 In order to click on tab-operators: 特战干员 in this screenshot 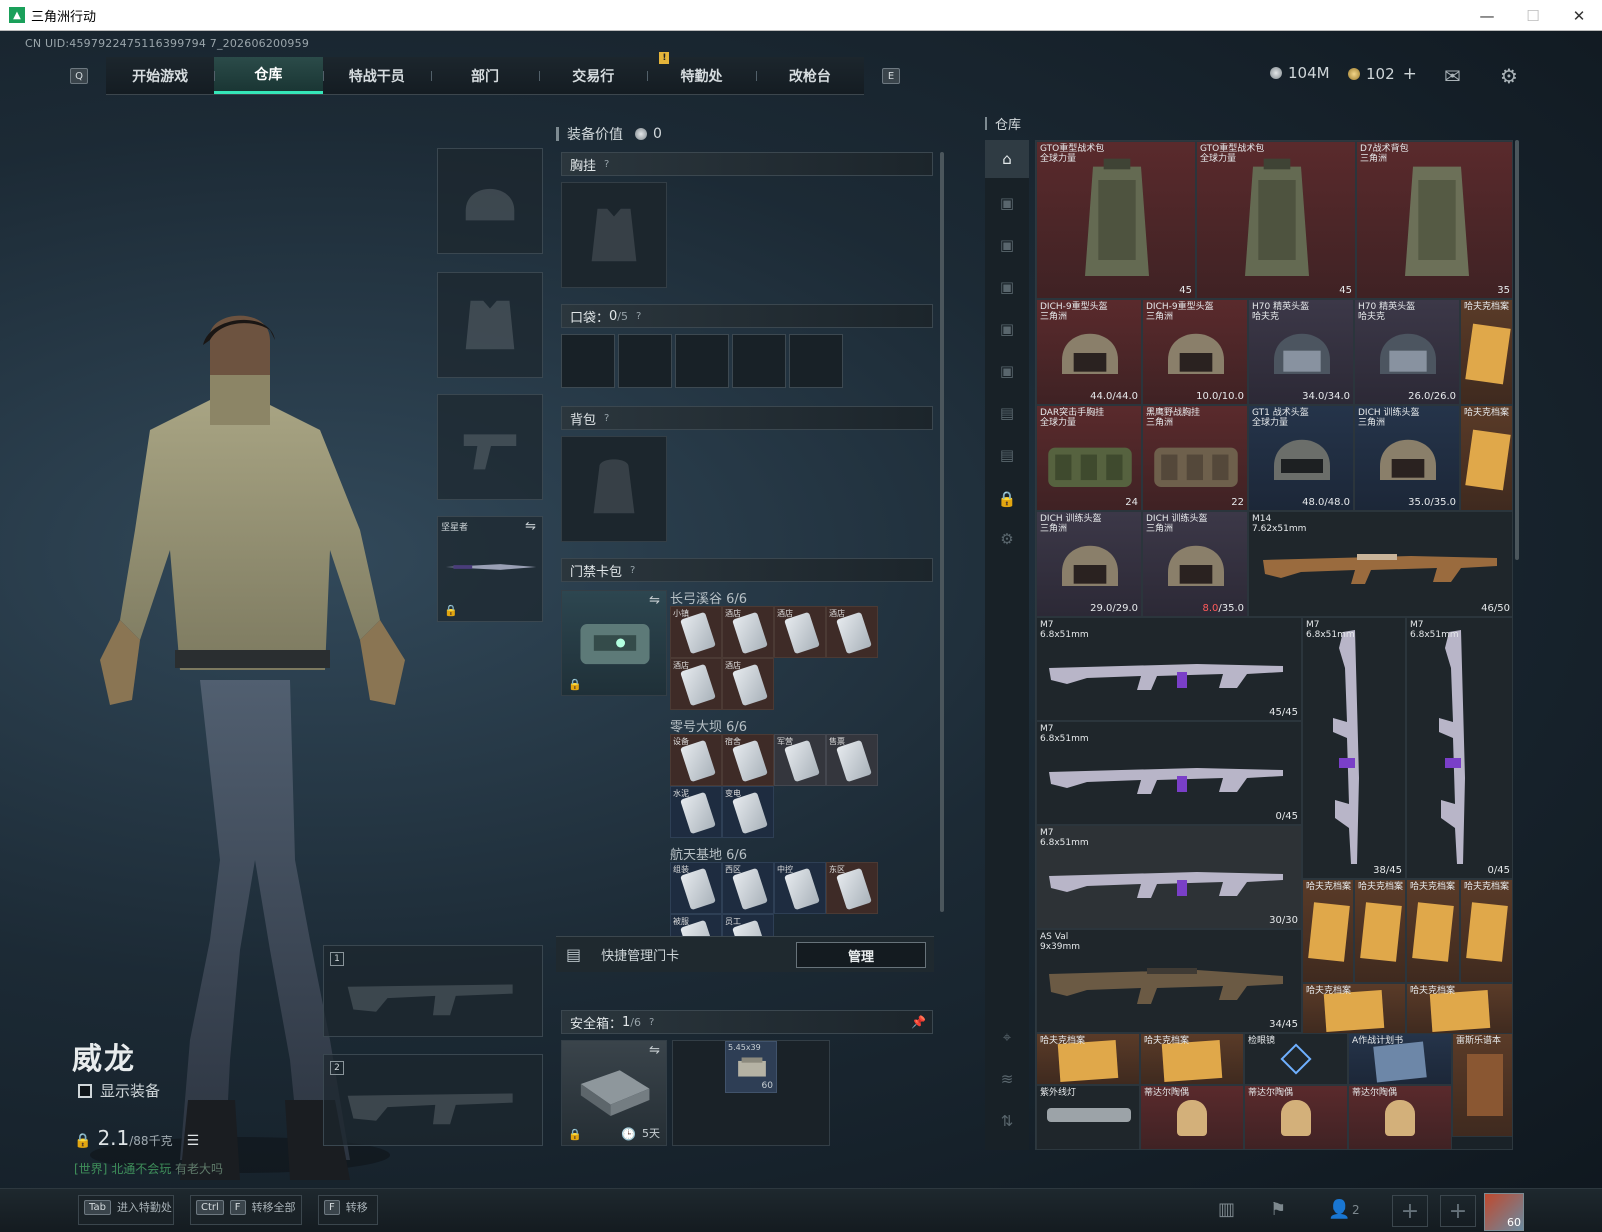, I will do `click(376, 75)`.